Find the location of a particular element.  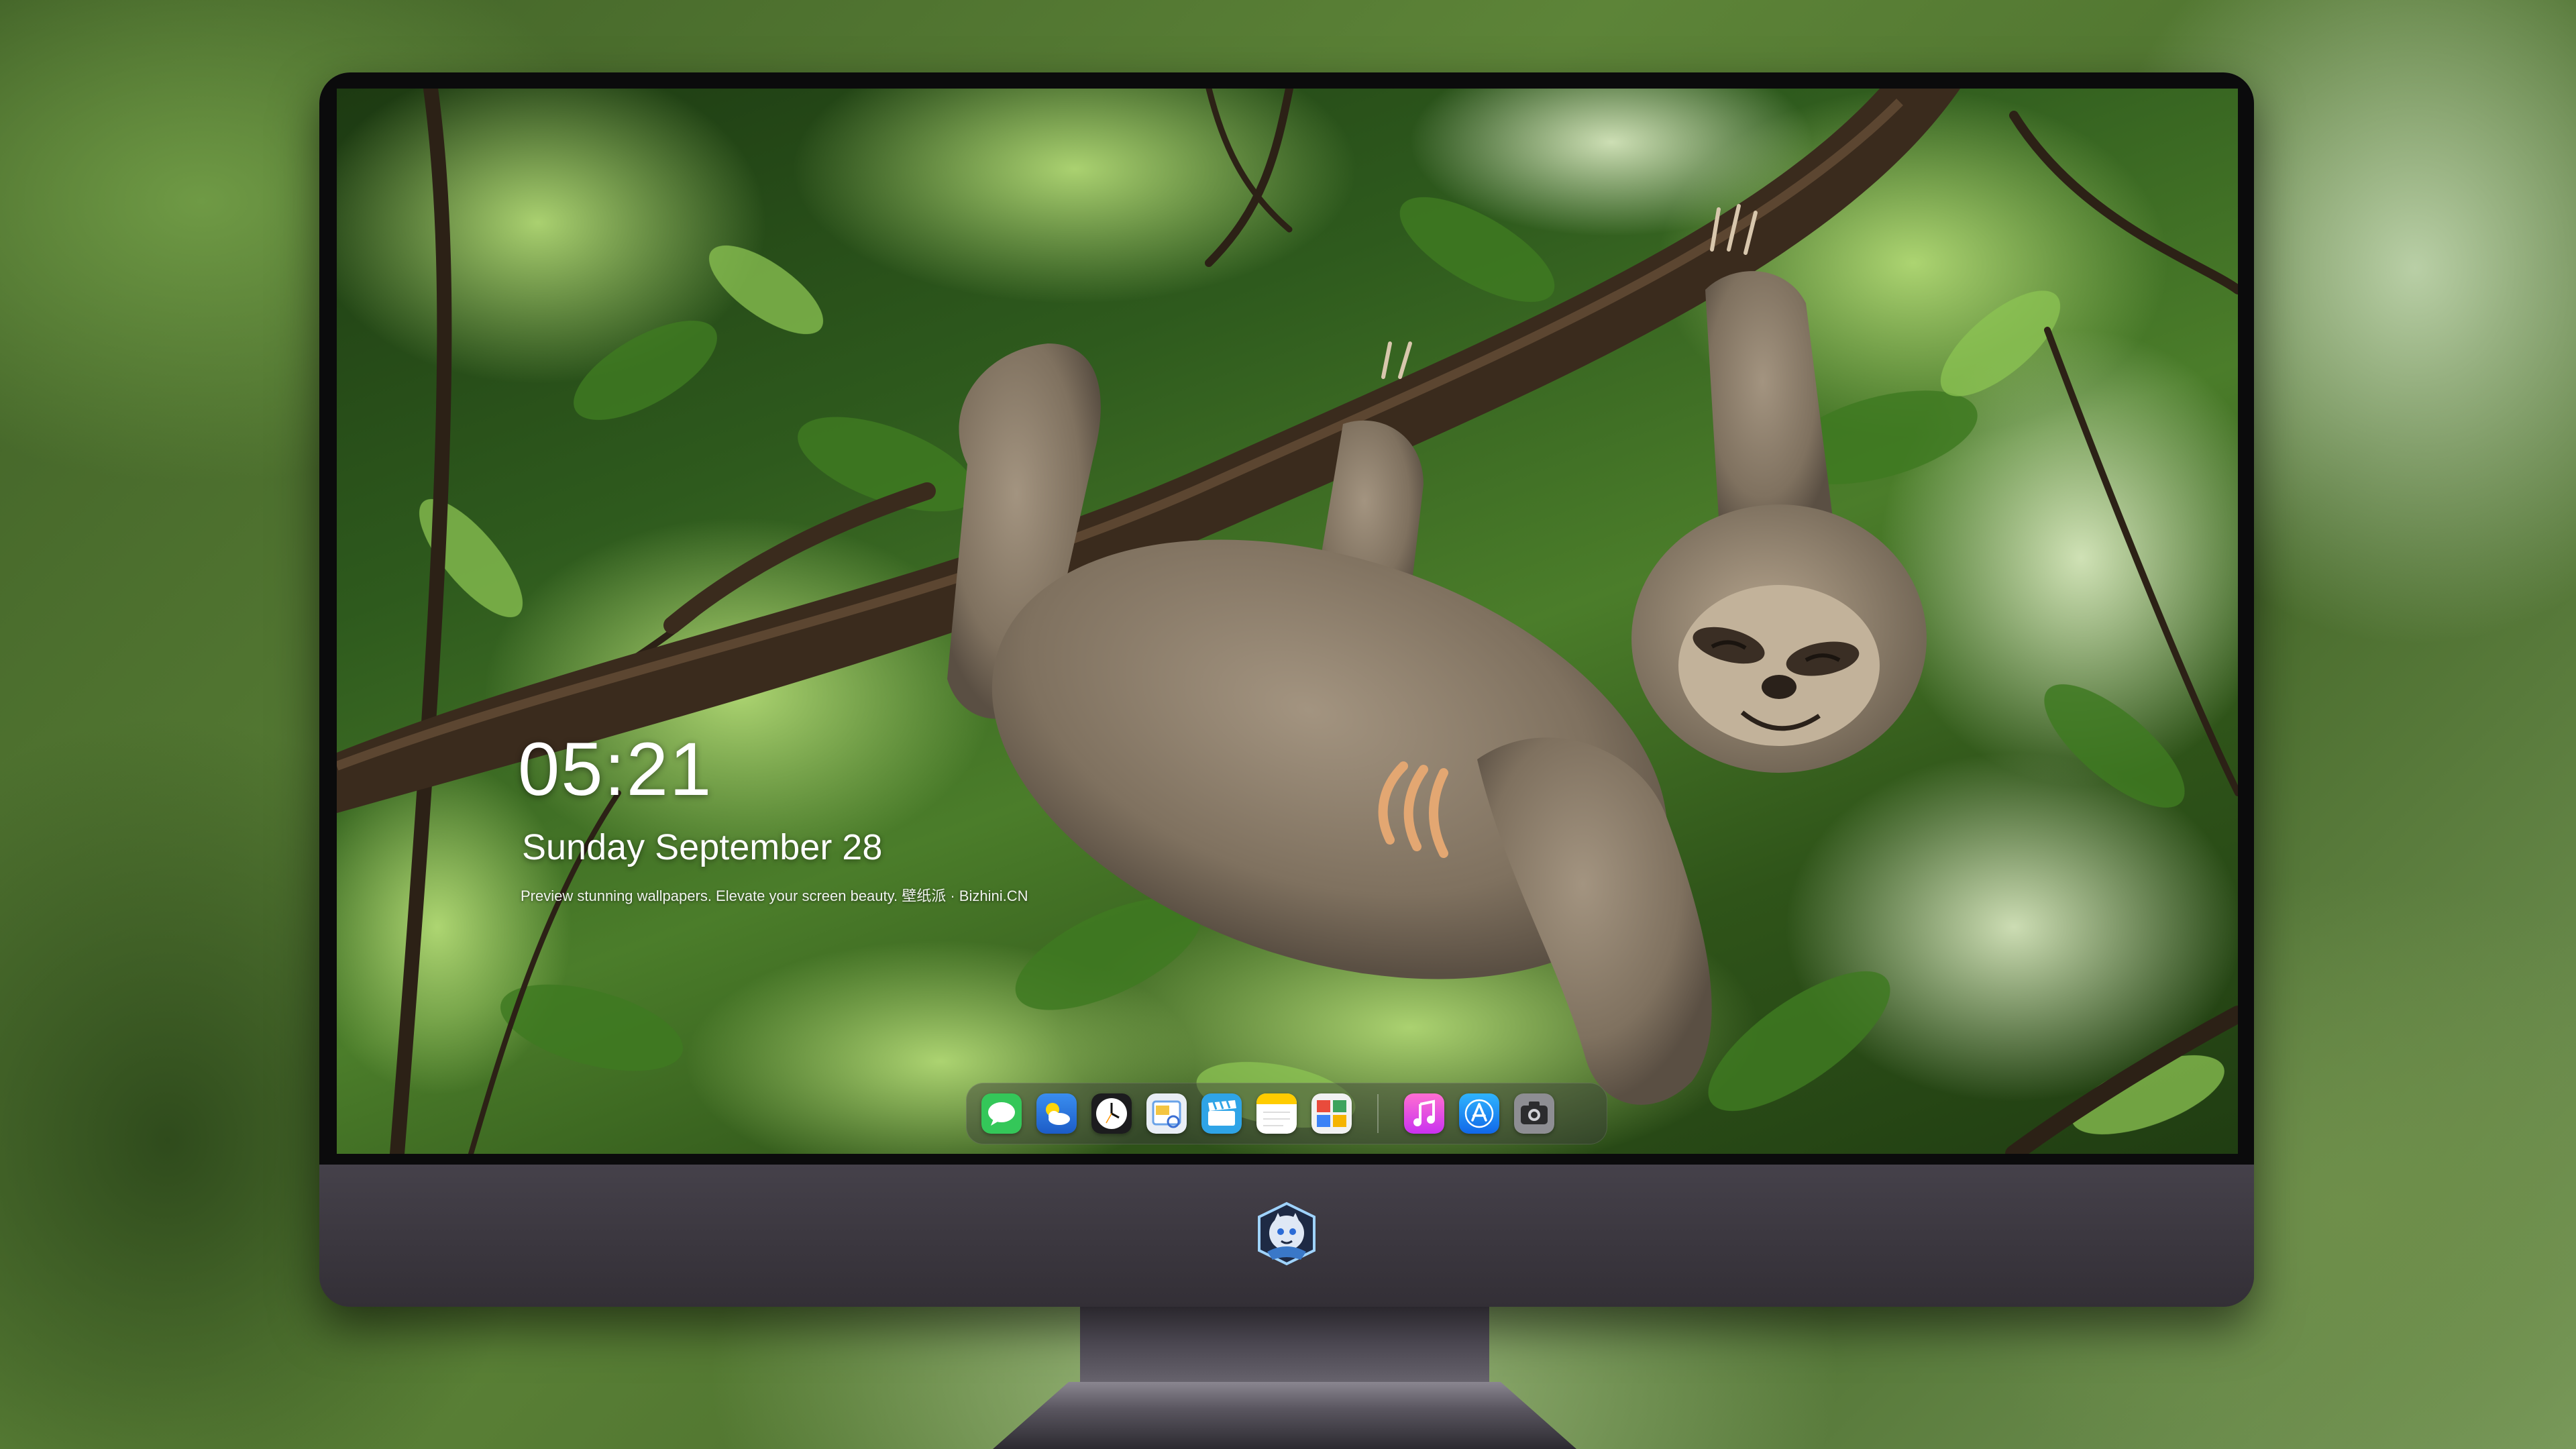

dock is located at coordinates (1286, 1113).